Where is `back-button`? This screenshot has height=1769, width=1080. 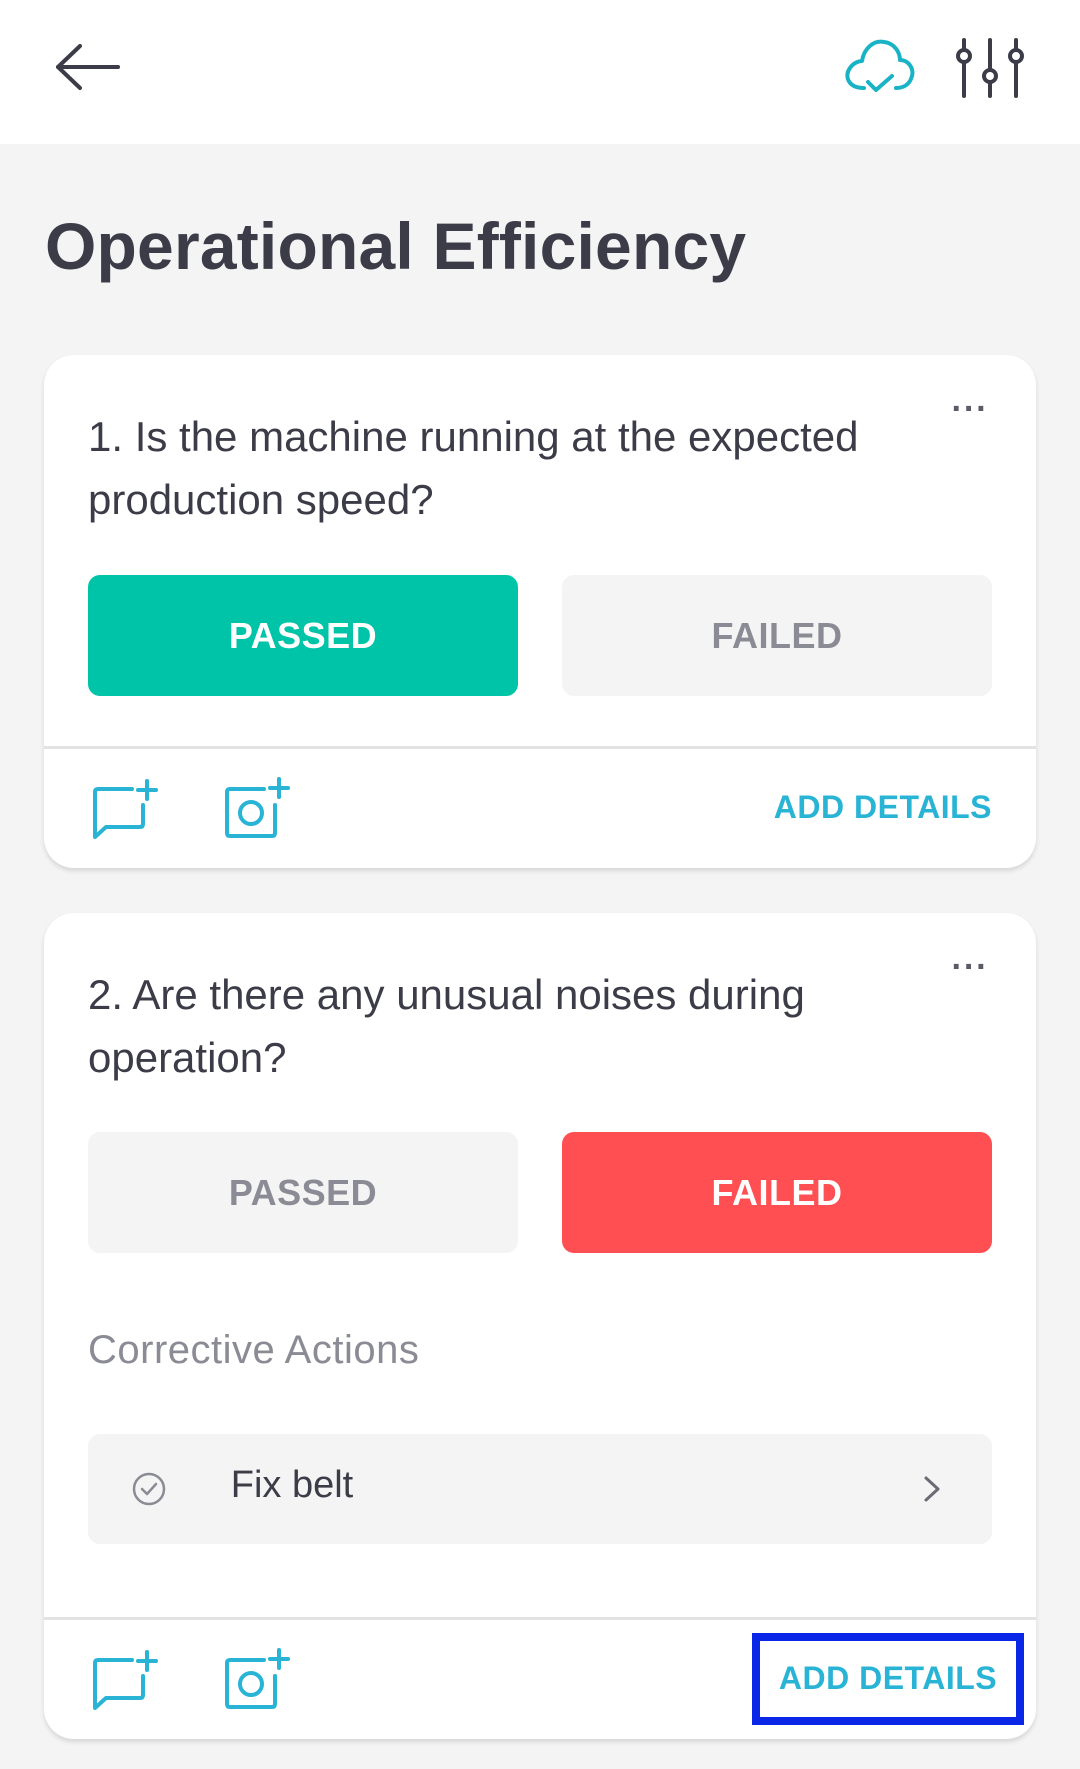
back-button is located at coordinates (90, 68).